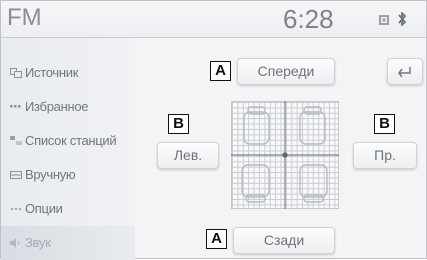 Image resolution: width=427 pixels, height=260 pixels. Describe the element at coordinates (50, 174) in the screenshot. I see `sidebar-item-label: Вручную` at that location.